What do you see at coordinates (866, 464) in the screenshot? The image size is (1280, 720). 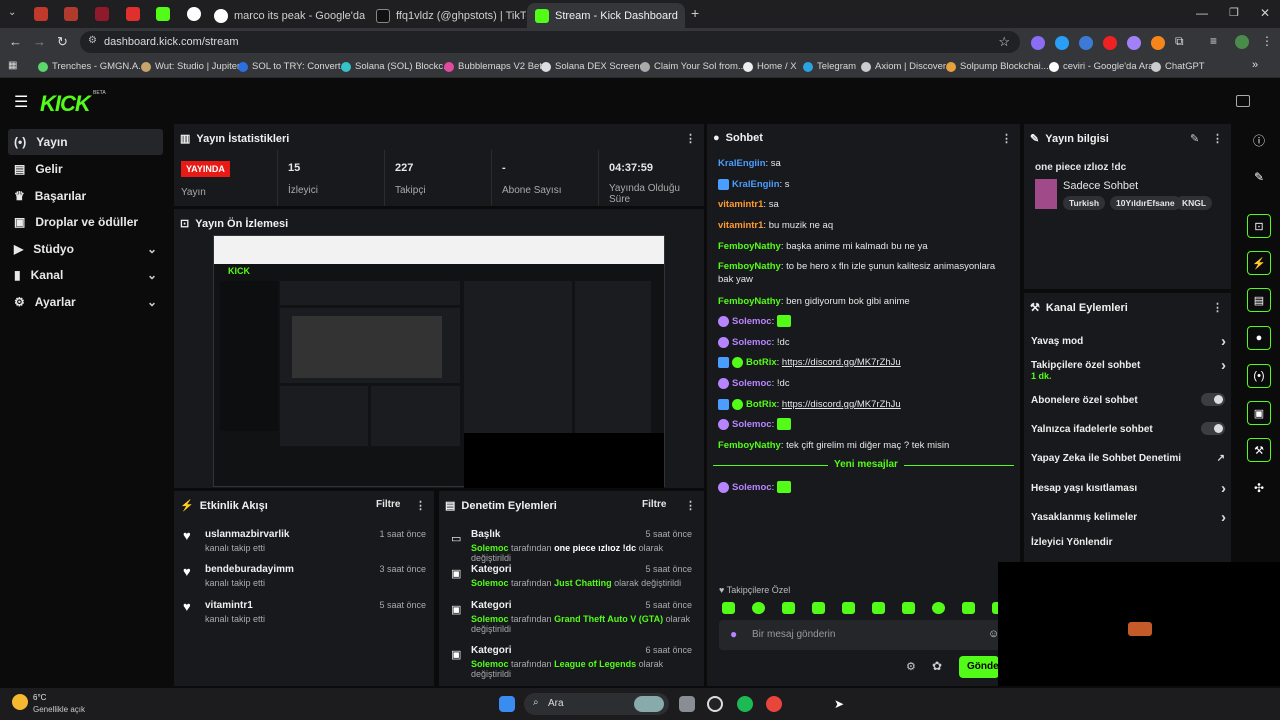 I see `new-messages-label: Yeni mesajlar` at bounding box center [866, 464].